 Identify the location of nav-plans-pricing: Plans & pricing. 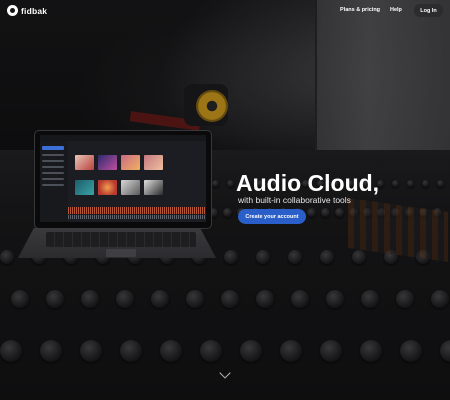
(360, 10).